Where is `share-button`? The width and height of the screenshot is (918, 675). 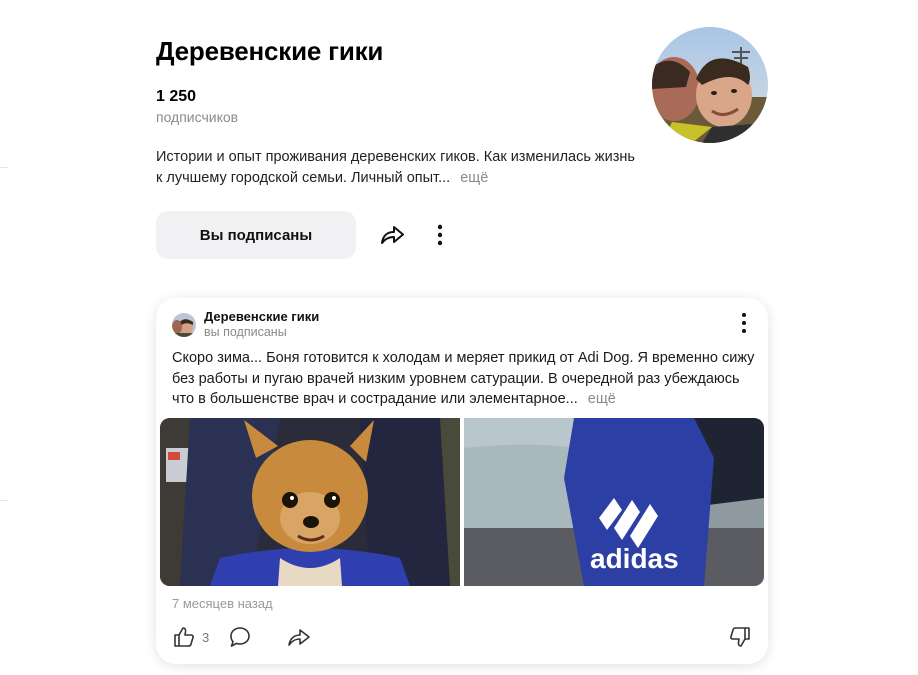
share-button is located at coordinates (392, 235).